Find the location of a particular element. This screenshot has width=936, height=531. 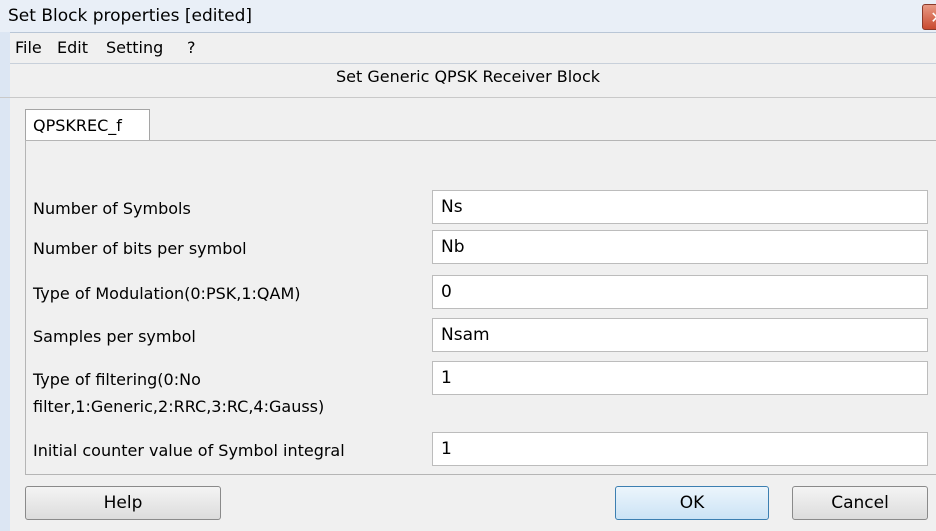

param-label-bits: Number of bits per symbol is located at coordinates (140, 248).